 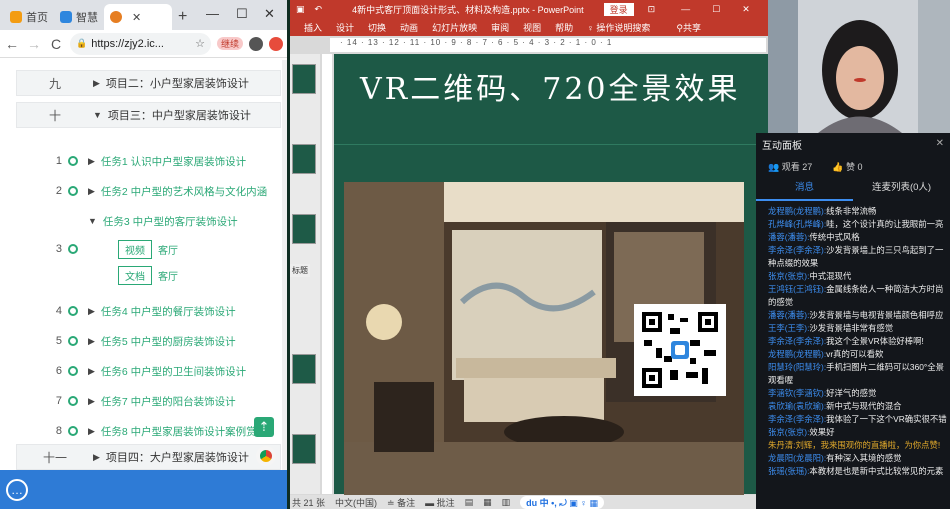 What do you see at coordinates (856, 295) in the screenshot?
I see `chat-message: 王鸿钰(王鸿钰):金属线条给人一种简洁大方时尚的感觉` at bounding box center [856, 295].